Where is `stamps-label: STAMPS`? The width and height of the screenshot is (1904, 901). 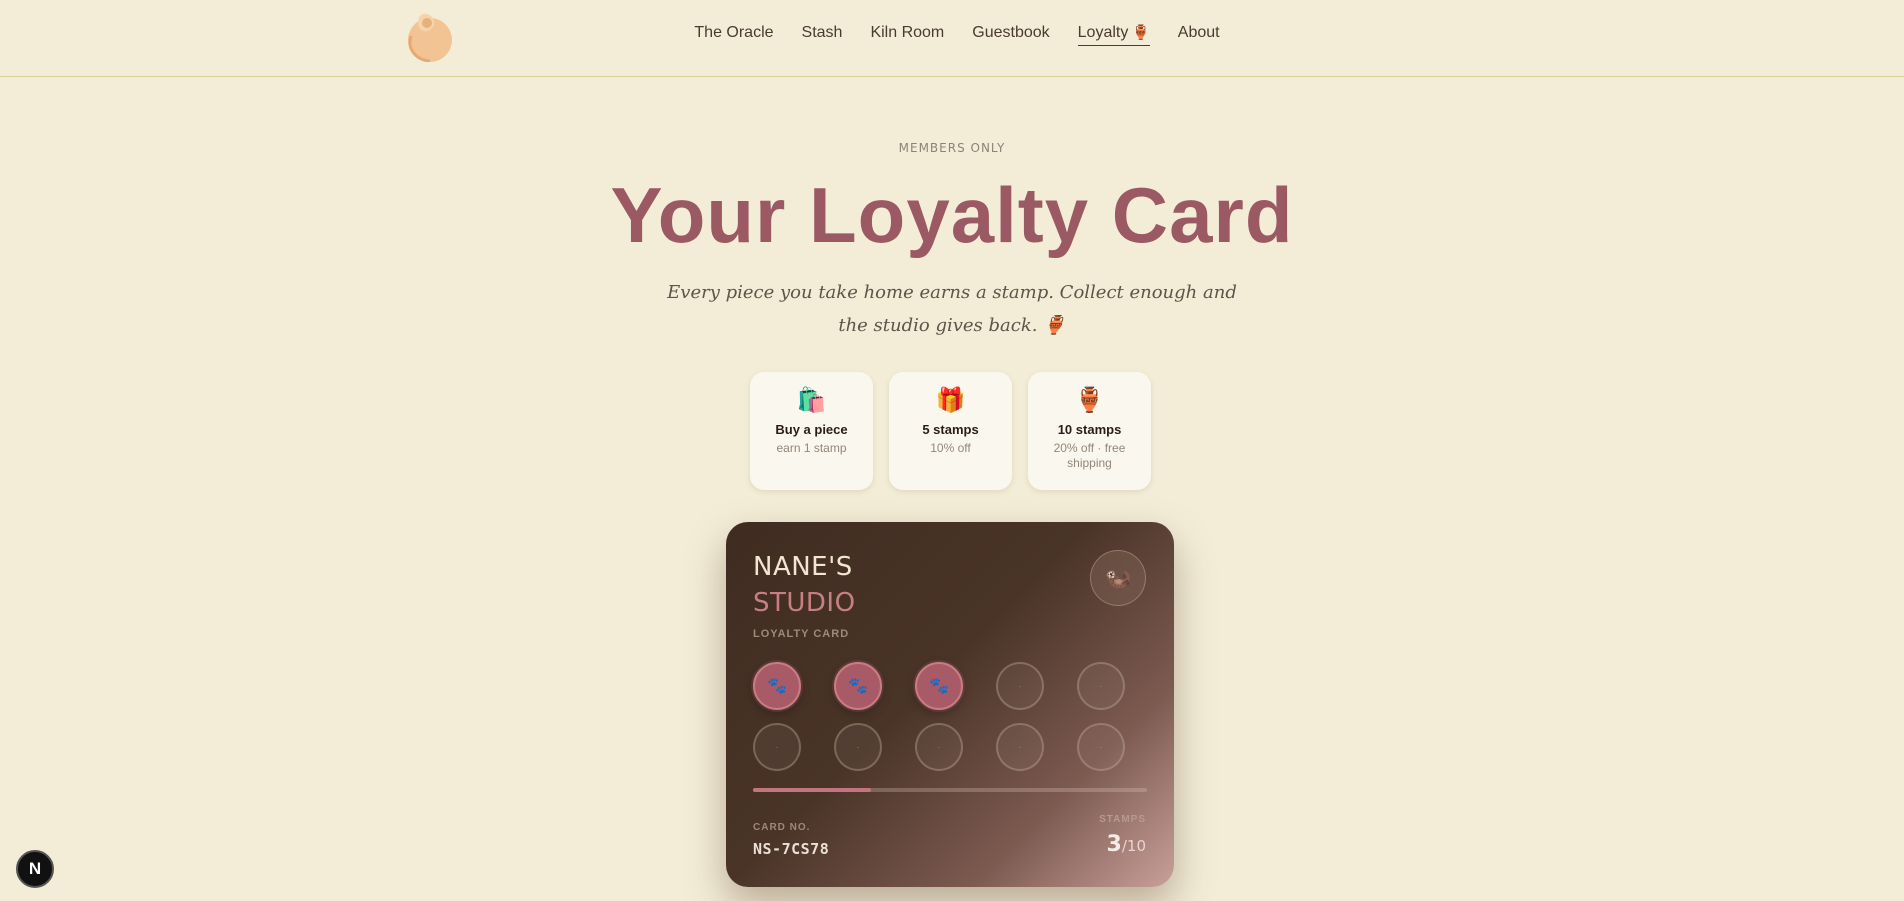
stamps-label: STAMPS is located at coordinates (1122, 819).